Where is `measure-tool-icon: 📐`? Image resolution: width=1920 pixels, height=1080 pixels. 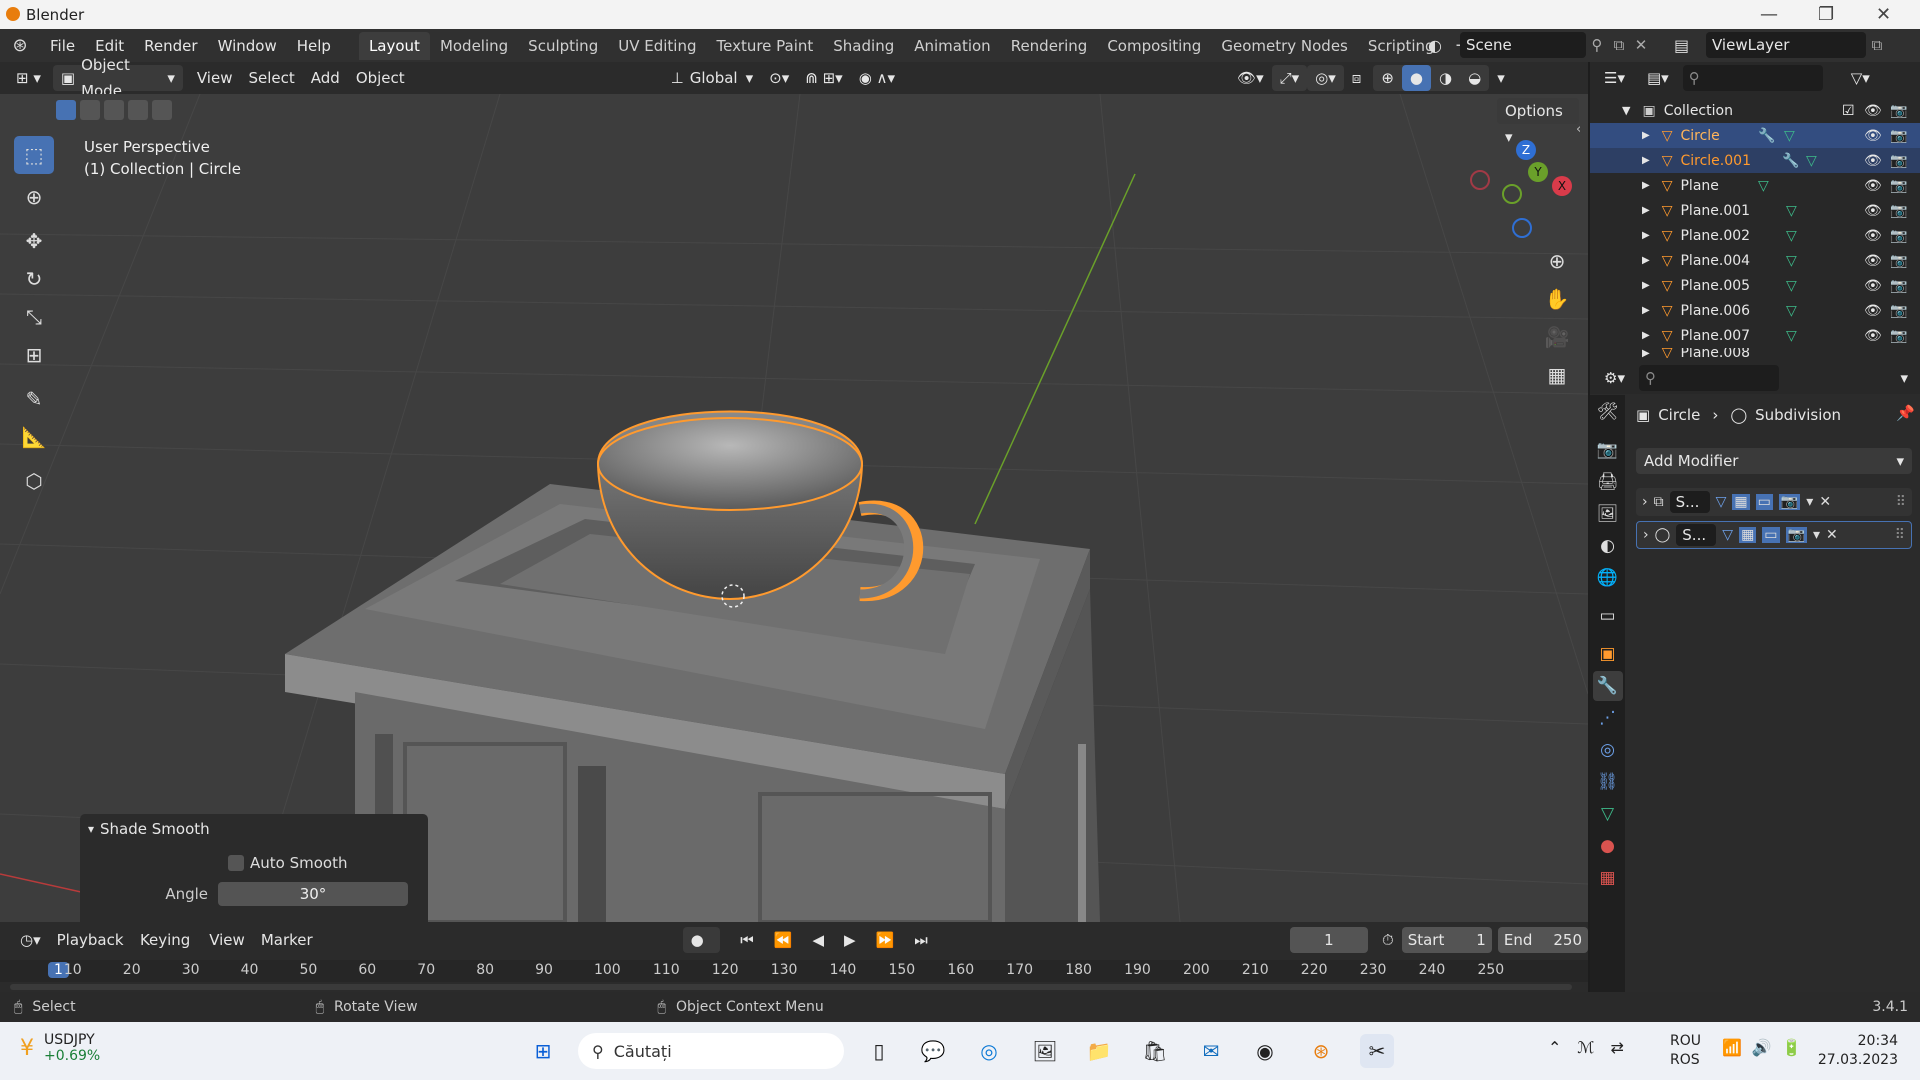
measure-tool-icon: 📐 is located at coordinates (34, 437).